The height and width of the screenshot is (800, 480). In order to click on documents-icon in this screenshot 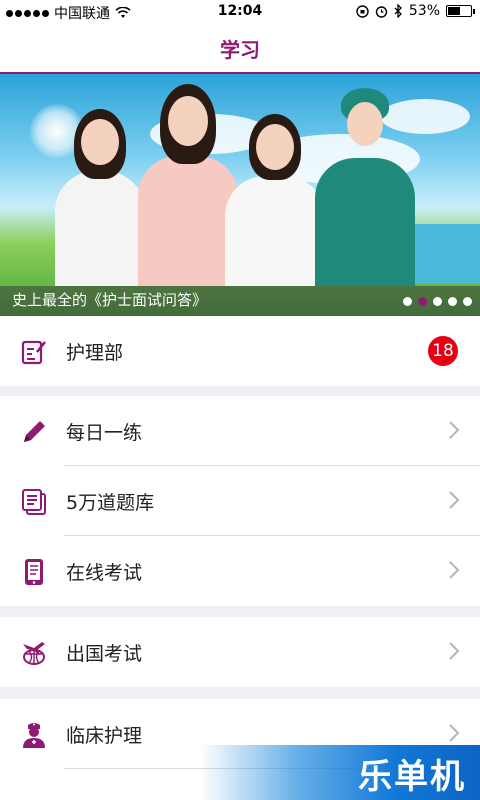, I will do `click(34, 502)`.